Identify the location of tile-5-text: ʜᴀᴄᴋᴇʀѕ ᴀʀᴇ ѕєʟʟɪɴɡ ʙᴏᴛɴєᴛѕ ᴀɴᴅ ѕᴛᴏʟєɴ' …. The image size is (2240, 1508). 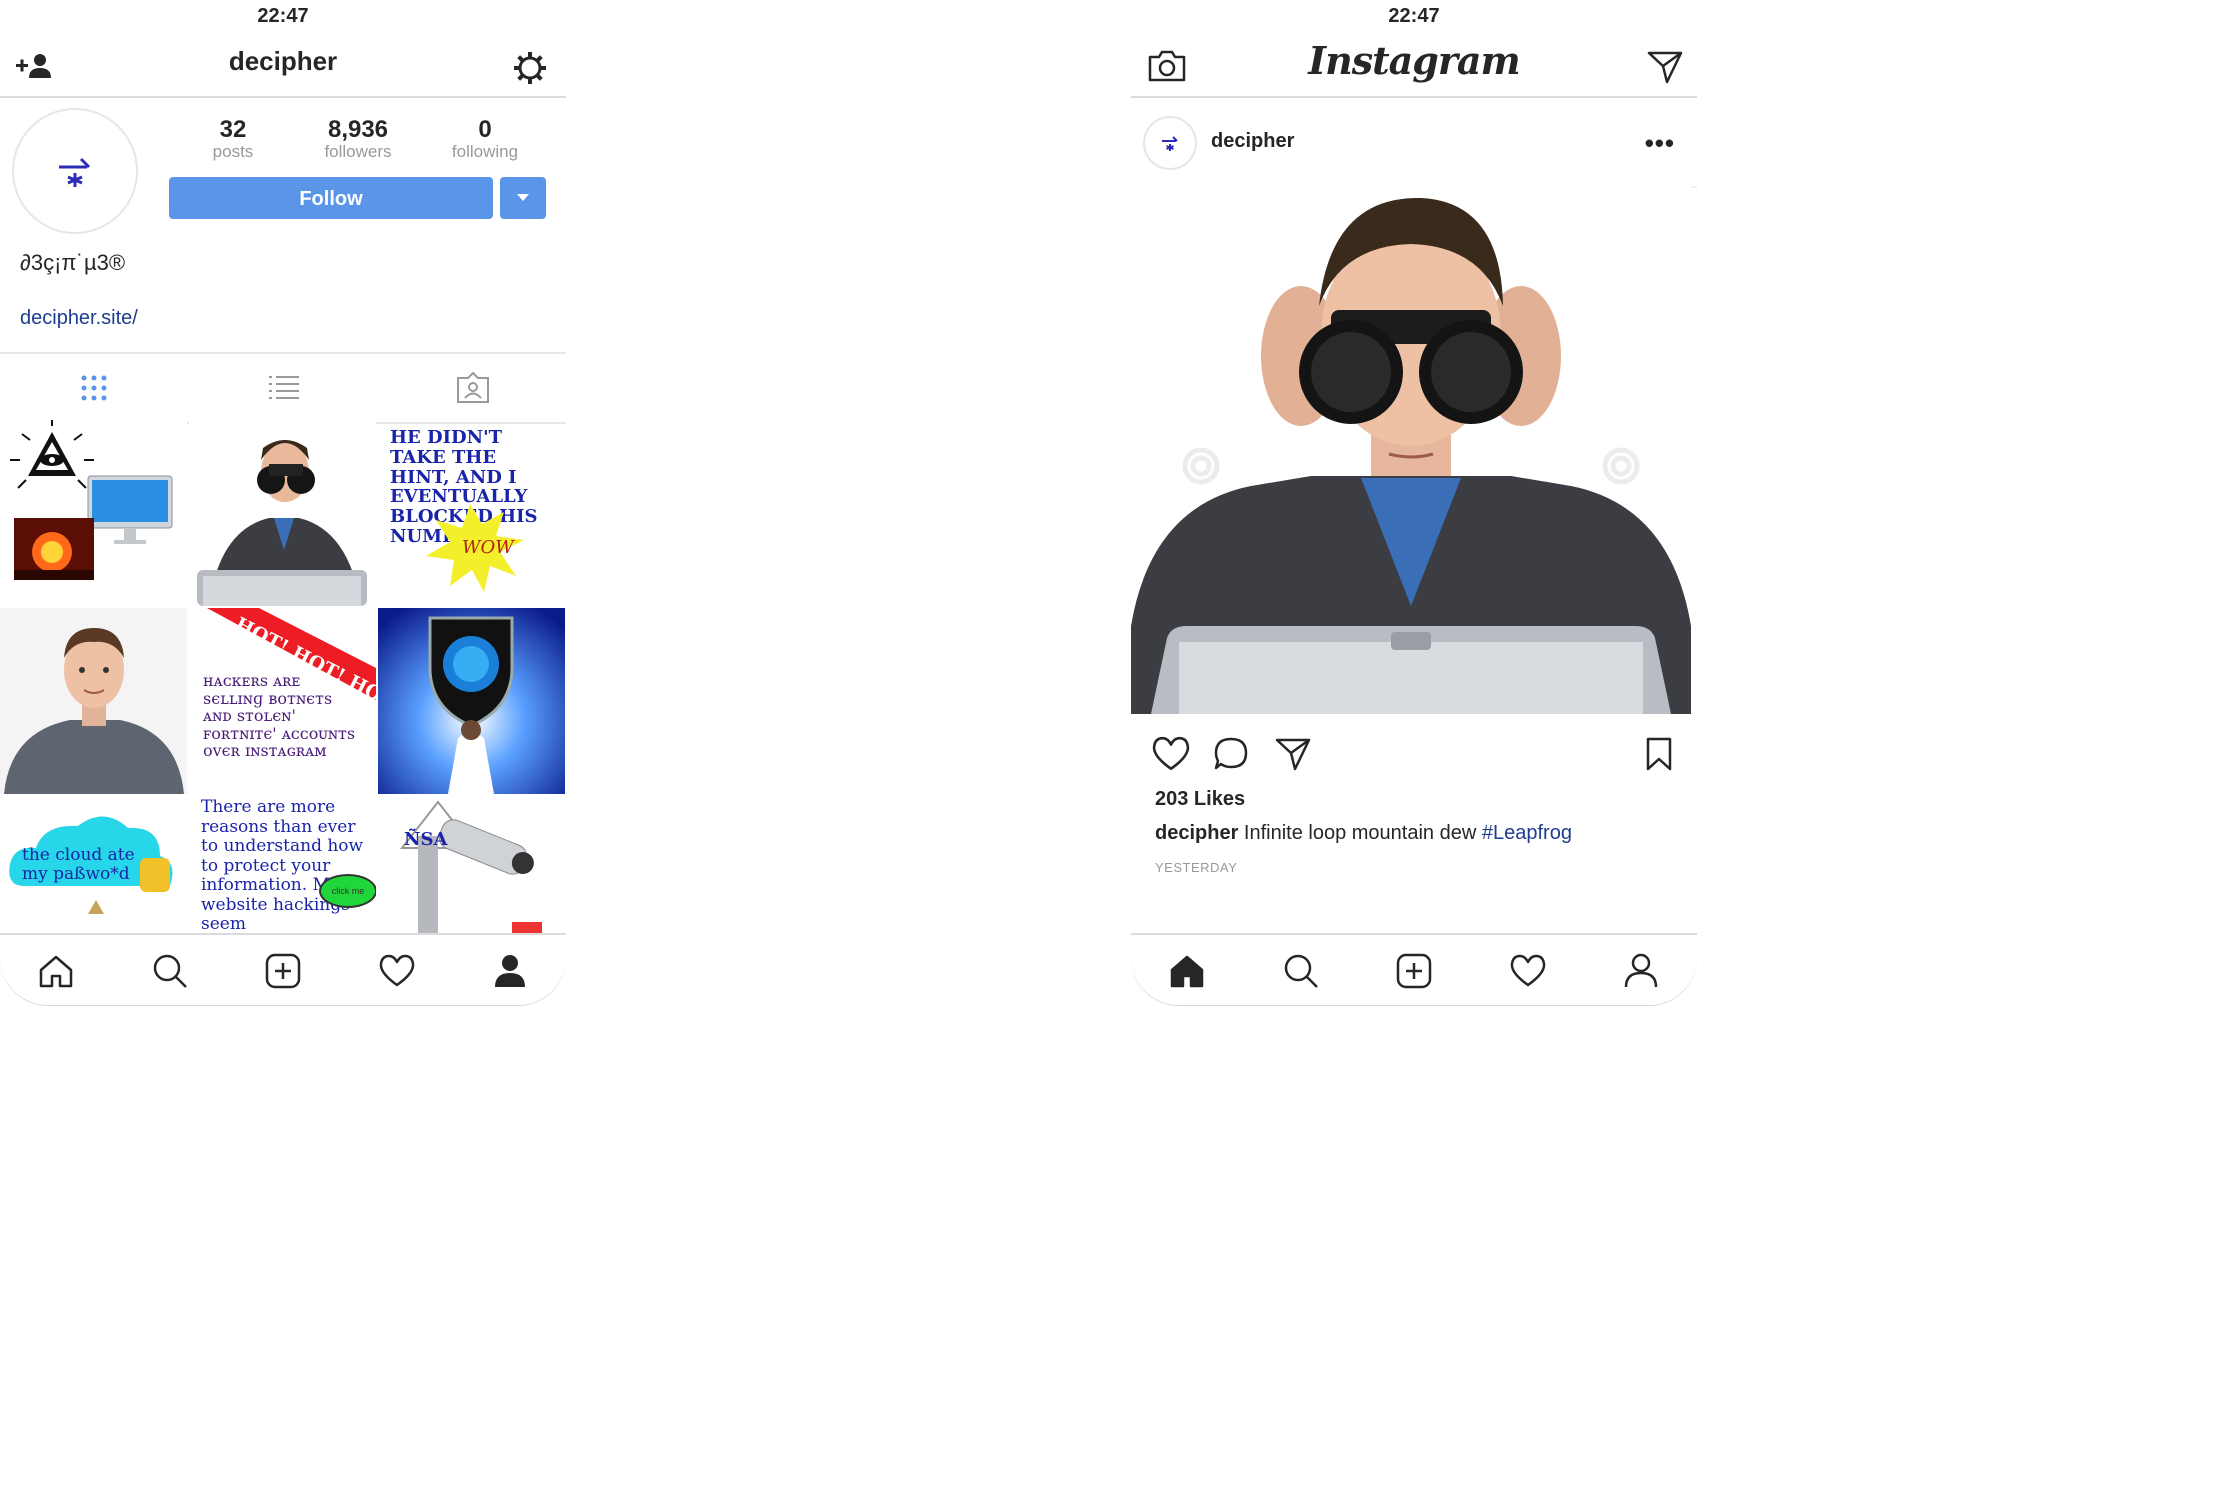
(279, 716).